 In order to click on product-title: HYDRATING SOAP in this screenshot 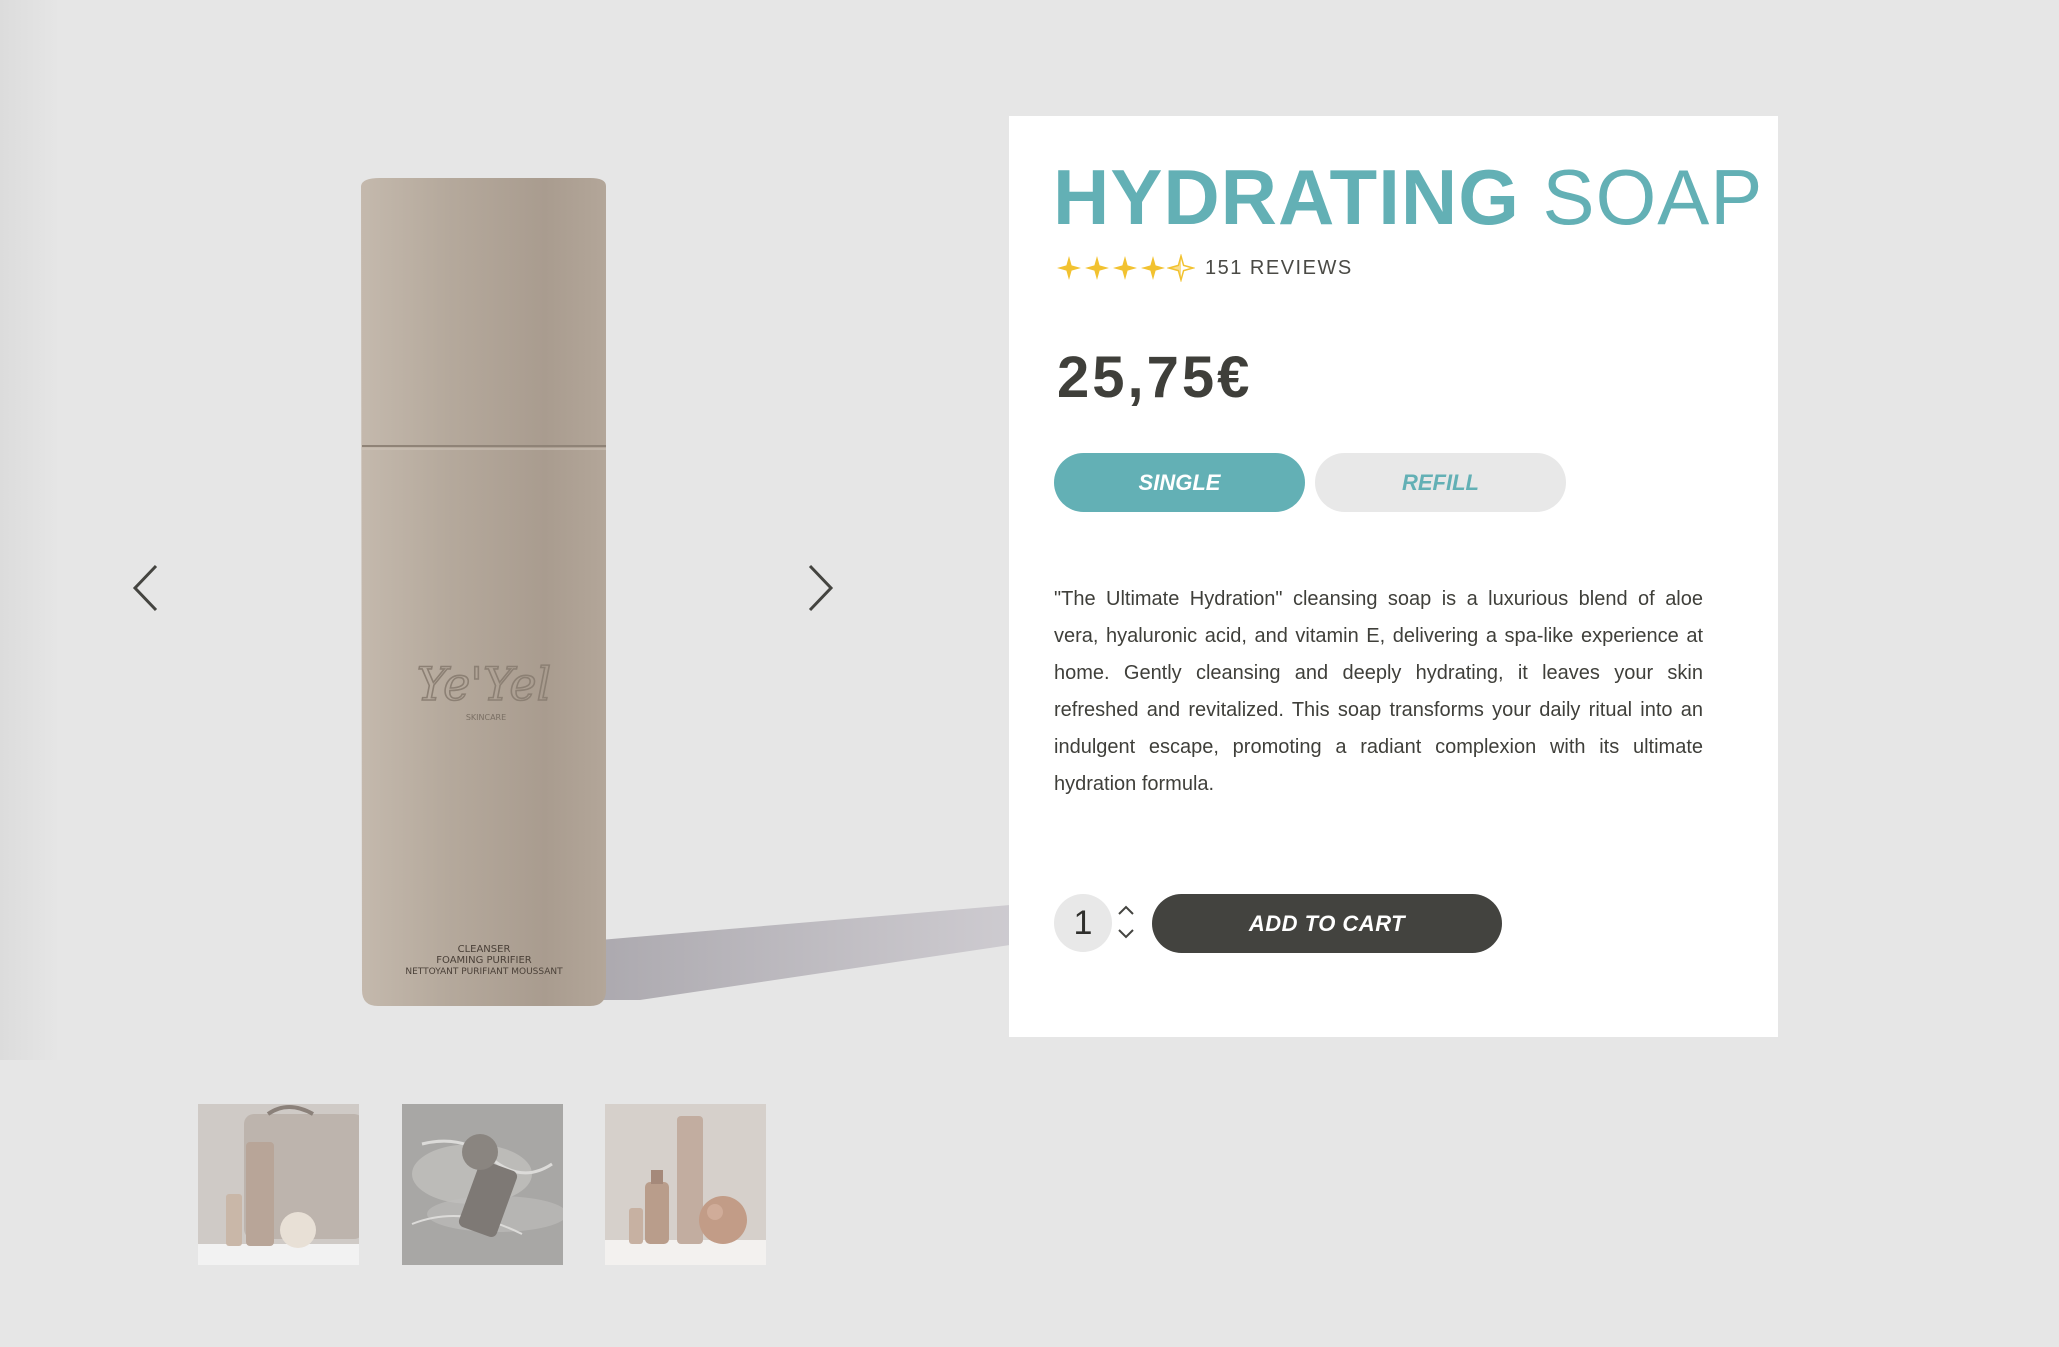, I will do `click(1408, 197)`.